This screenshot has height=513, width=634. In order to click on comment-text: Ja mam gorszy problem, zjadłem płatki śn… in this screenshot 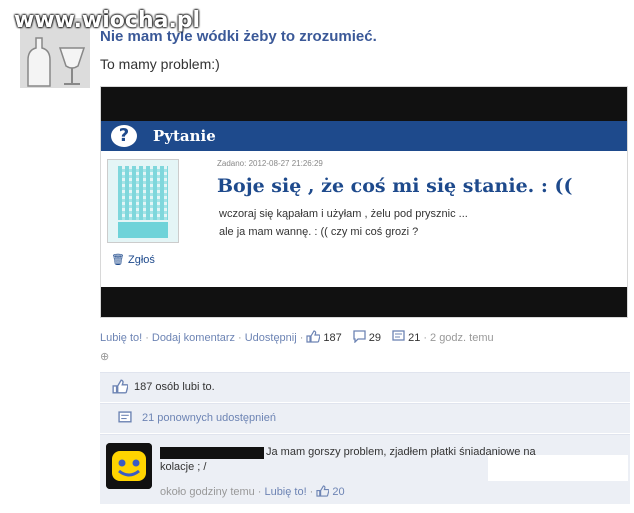, I will do `click(348, 459)`.